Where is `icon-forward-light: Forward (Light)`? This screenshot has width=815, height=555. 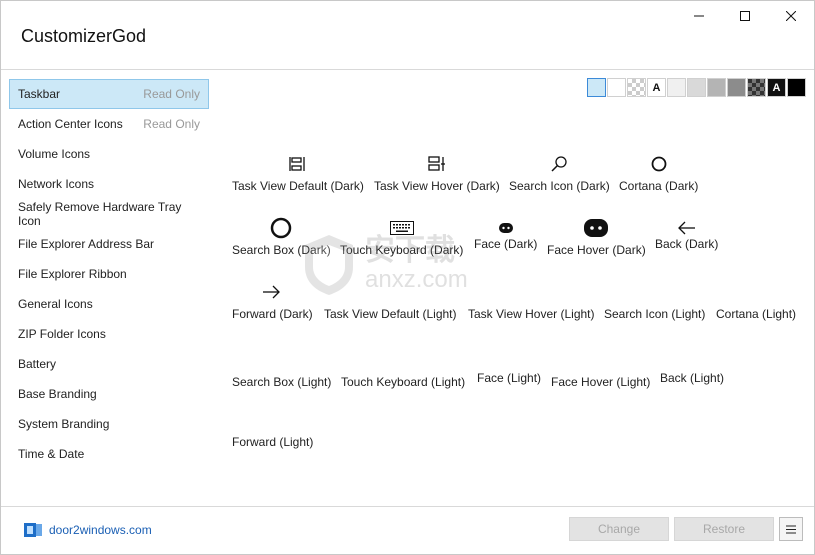 icon-forward-light: Forward (Light) is located at coordinates (272, 441).